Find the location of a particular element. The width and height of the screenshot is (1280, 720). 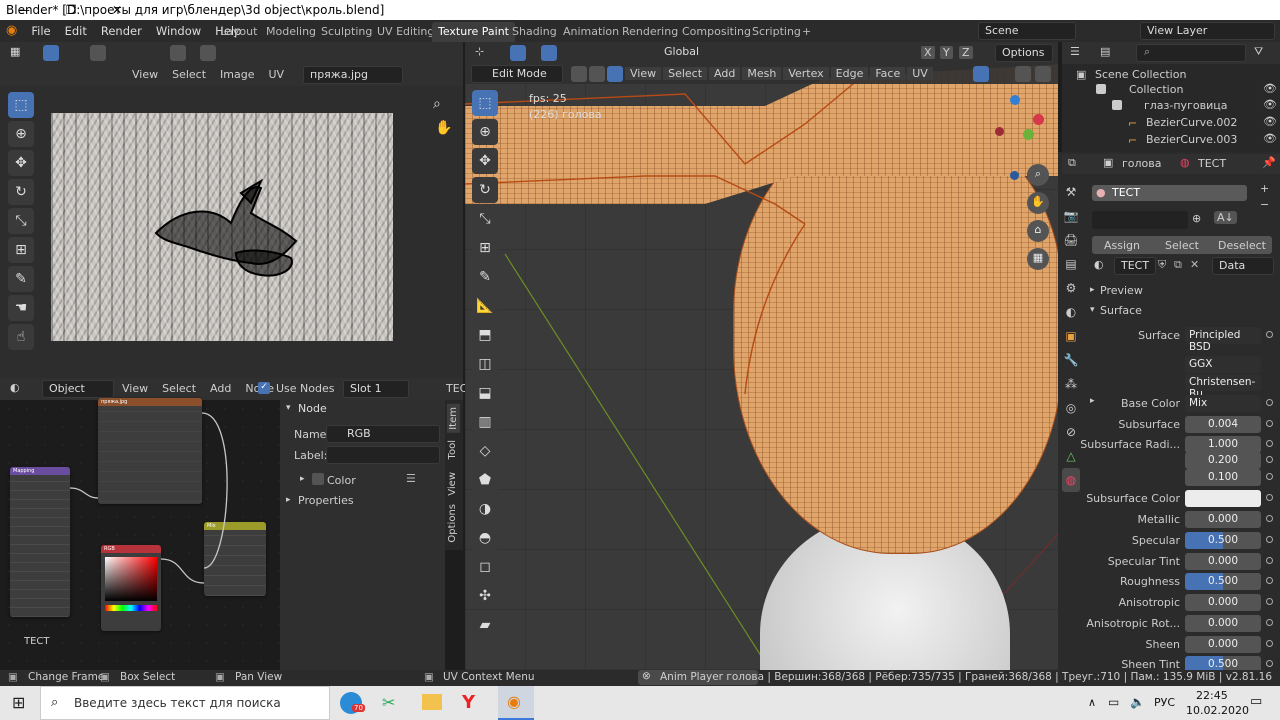

tool-tab-icon: ⚒ is located at coordinates (1071, 192).